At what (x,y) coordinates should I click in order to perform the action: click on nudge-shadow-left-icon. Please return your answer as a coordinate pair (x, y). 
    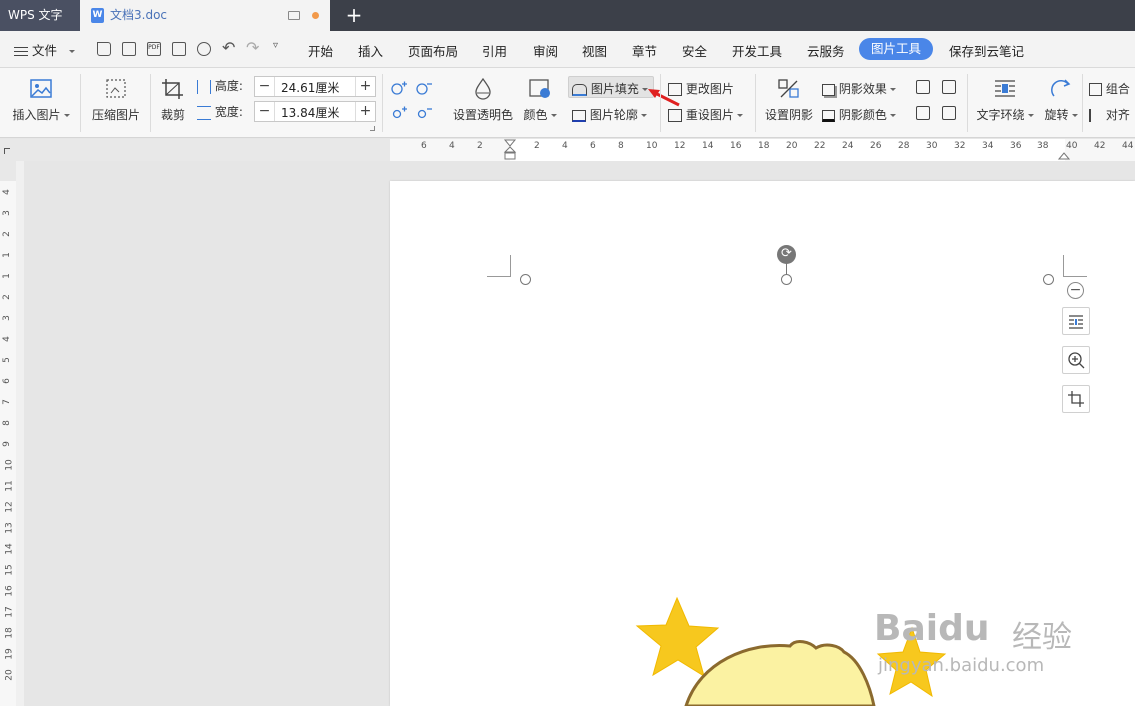
    Looking at the image, I should click on (923, 87).